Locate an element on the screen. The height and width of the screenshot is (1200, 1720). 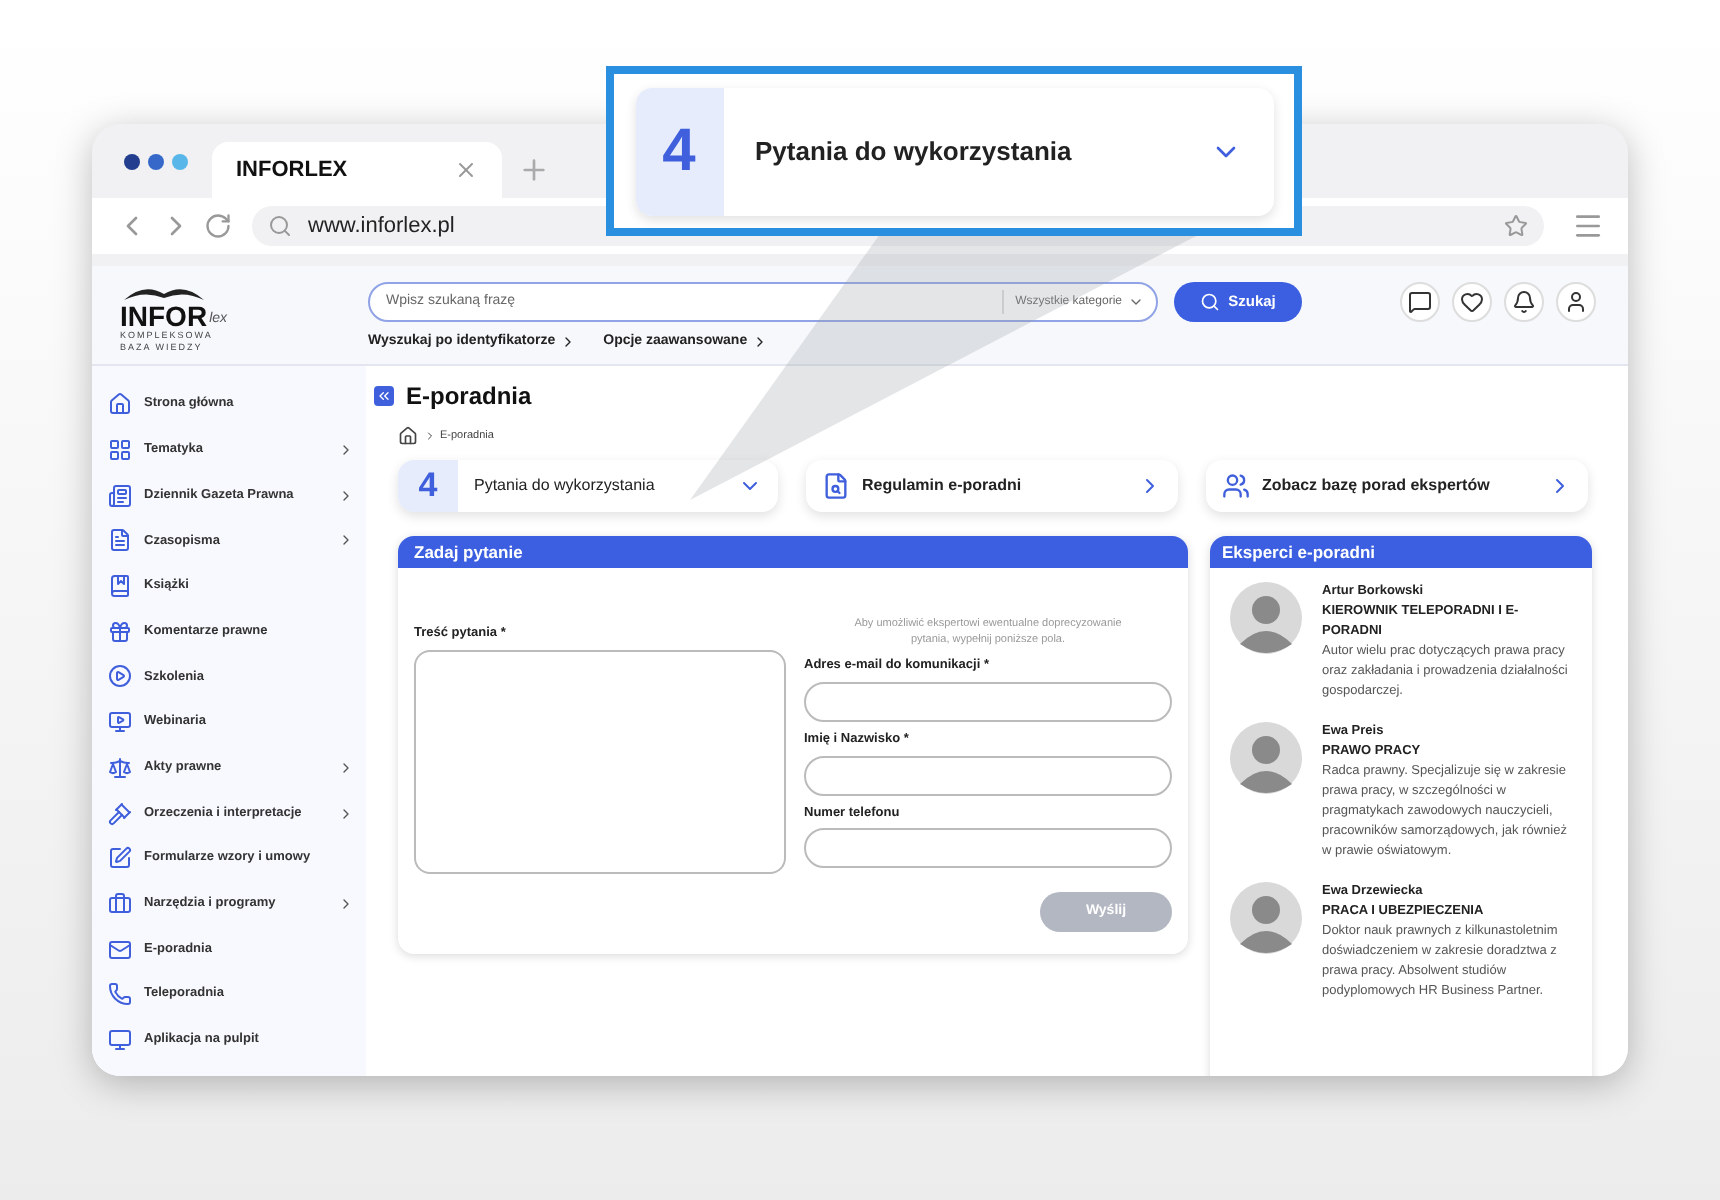
chat-icon is located at coordinates (1420, 302).